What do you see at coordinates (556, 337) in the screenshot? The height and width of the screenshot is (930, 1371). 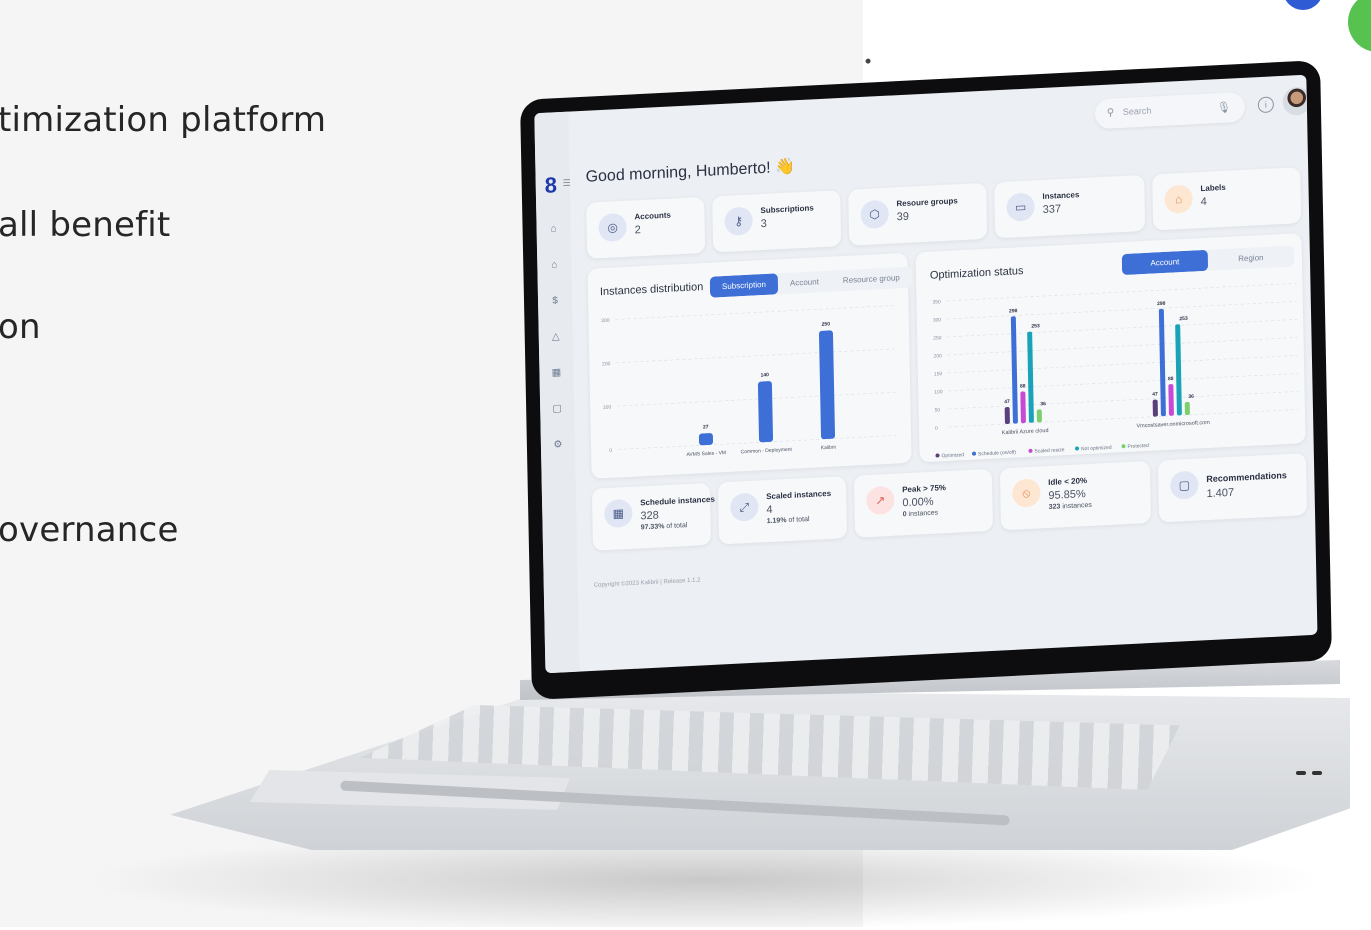 I see `cloud-icon: △` at bounding box center [556, 337].